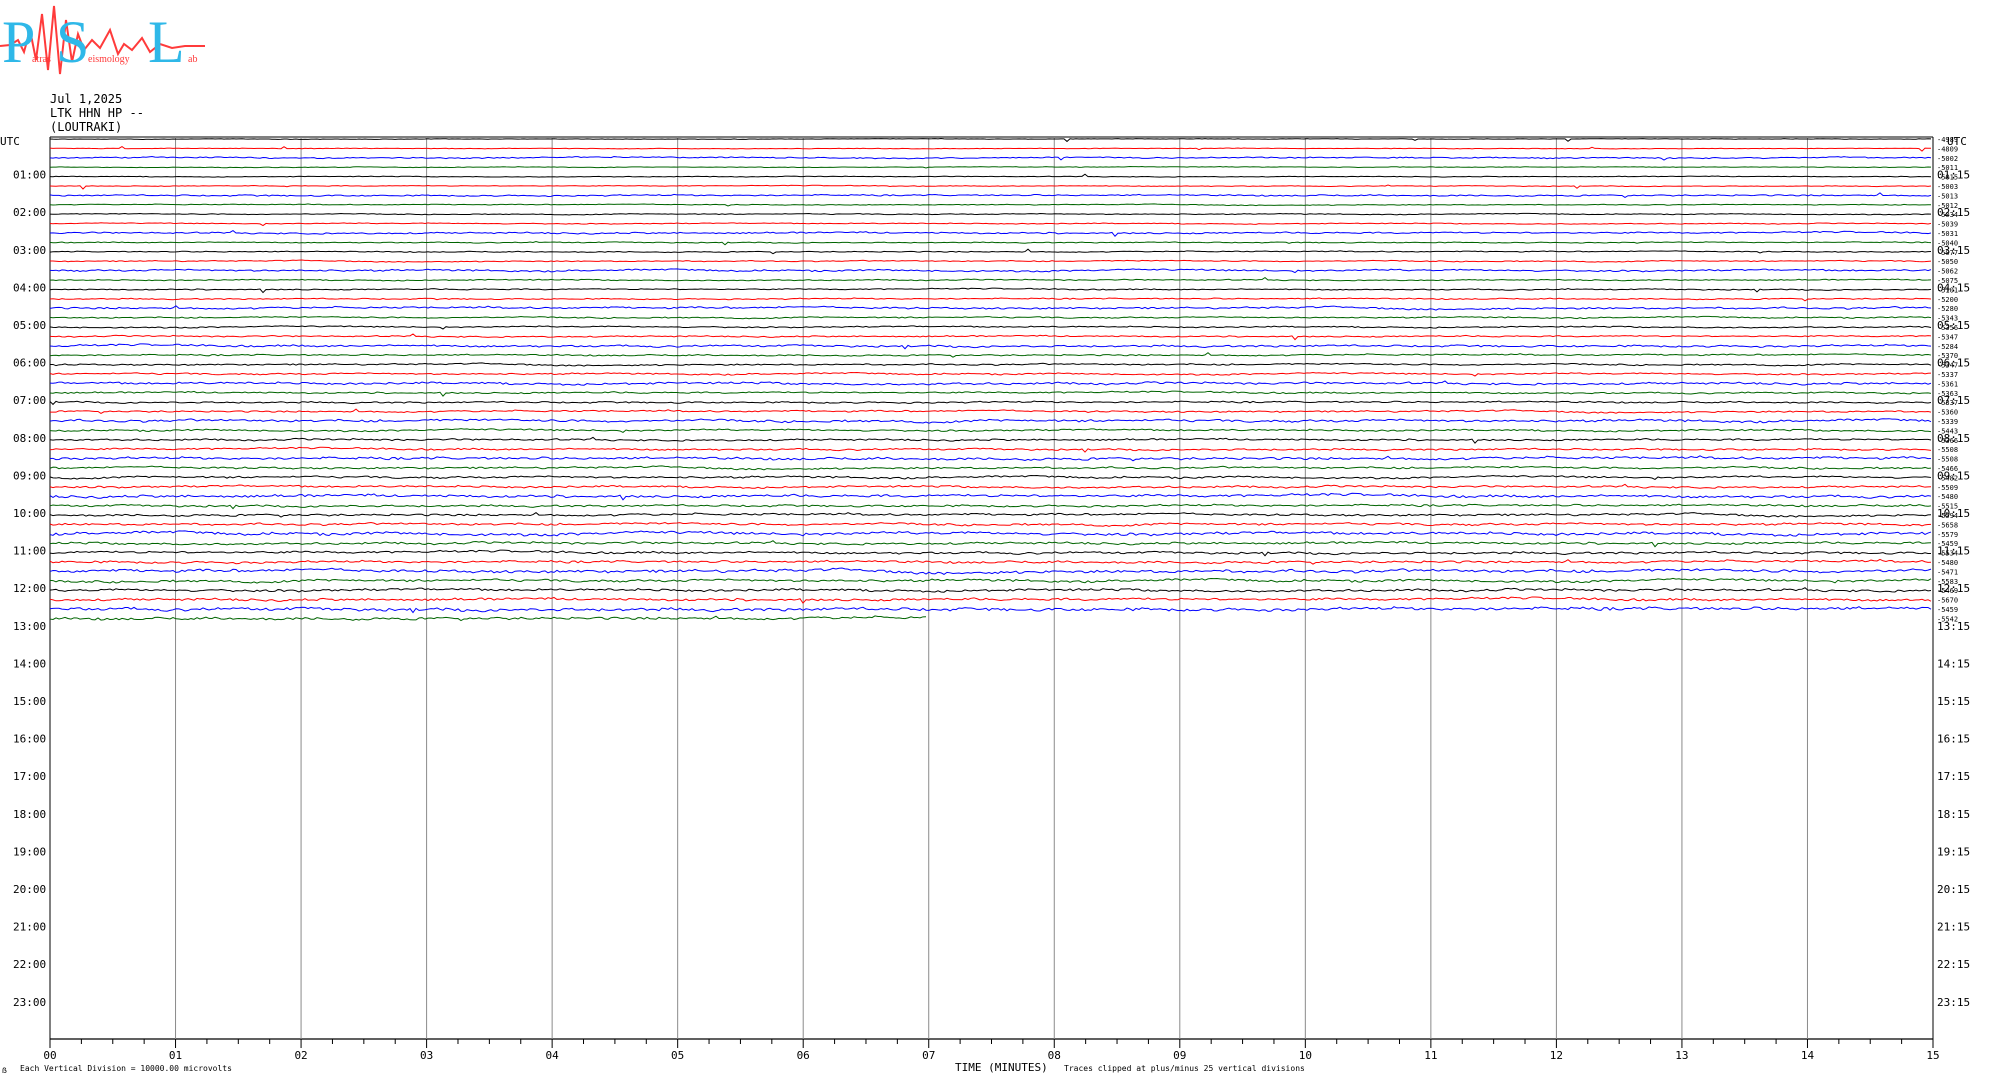 Image resolution: width=2010 pixels, height=1080 pixels. What do you see at coordinates (803, 1055) in the screenshot?
I see `x-tick-label: 06` at bounding box center [803, 1055].